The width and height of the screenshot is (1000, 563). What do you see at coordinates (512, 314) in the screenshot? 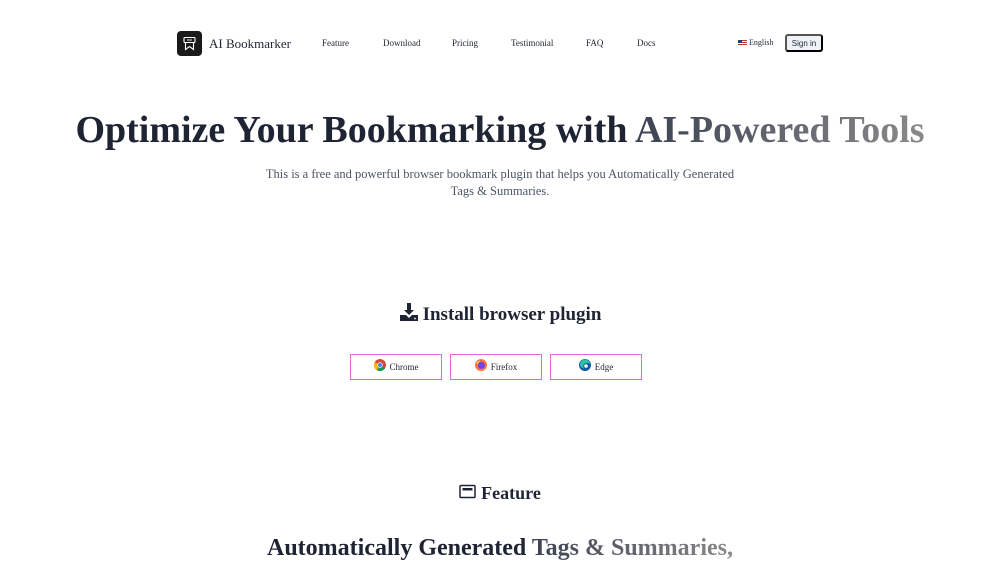
I see `install-heading-text: Install browser plugin` at bounding box center [512, 314].